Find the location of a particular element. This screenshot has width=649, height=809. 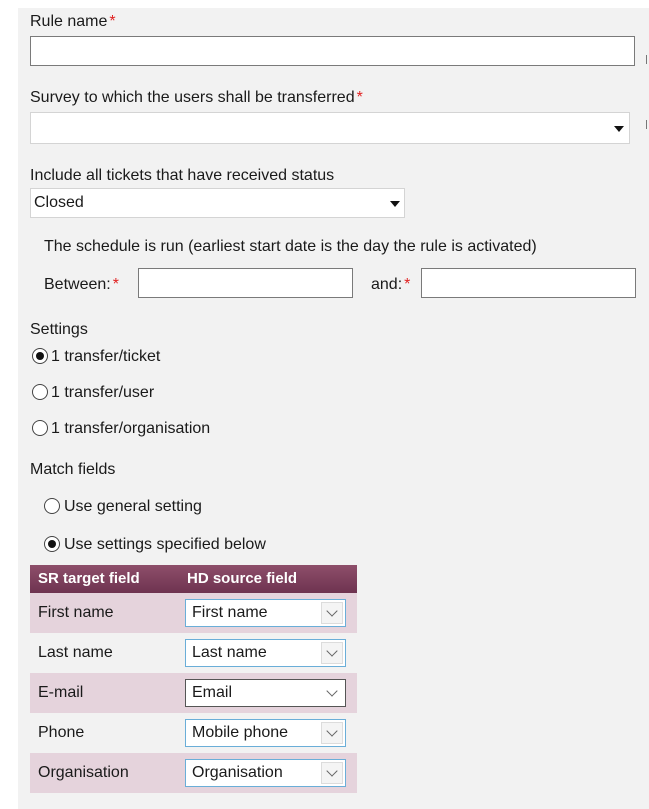

source-field-value: Last name is located at coordinates (229, 652).